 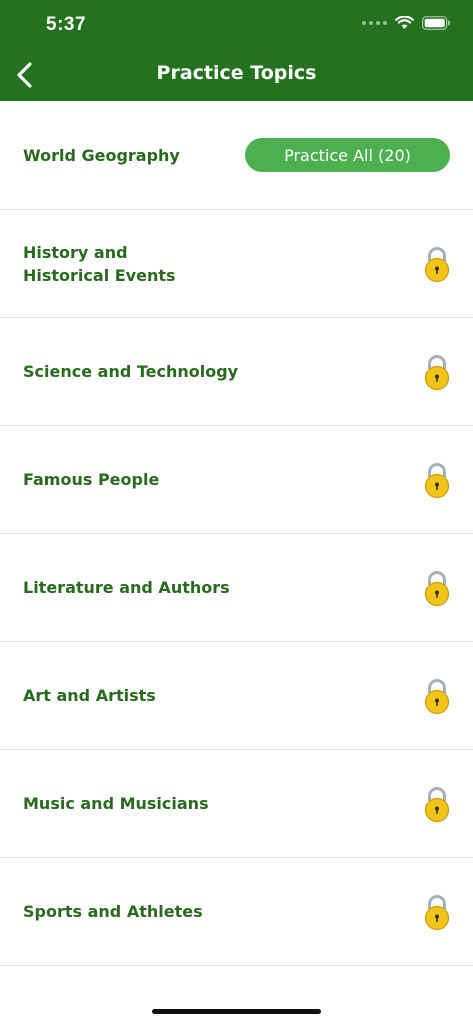 I want to click on topic-row-science-and-technology: Science and Technology, so click(x=236, y=372).